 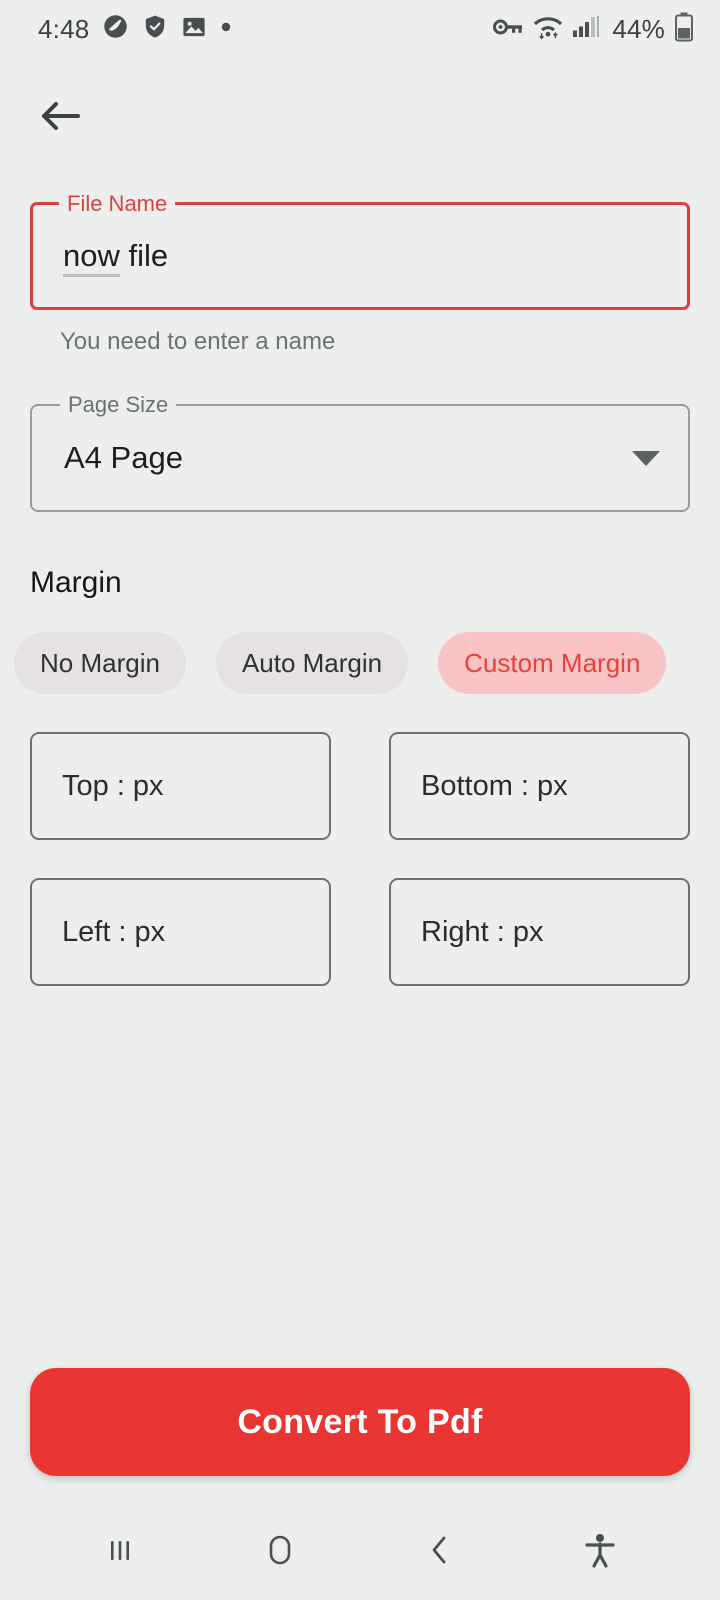 I want to click on back-arrow-icon, so click(x=60, y=118).